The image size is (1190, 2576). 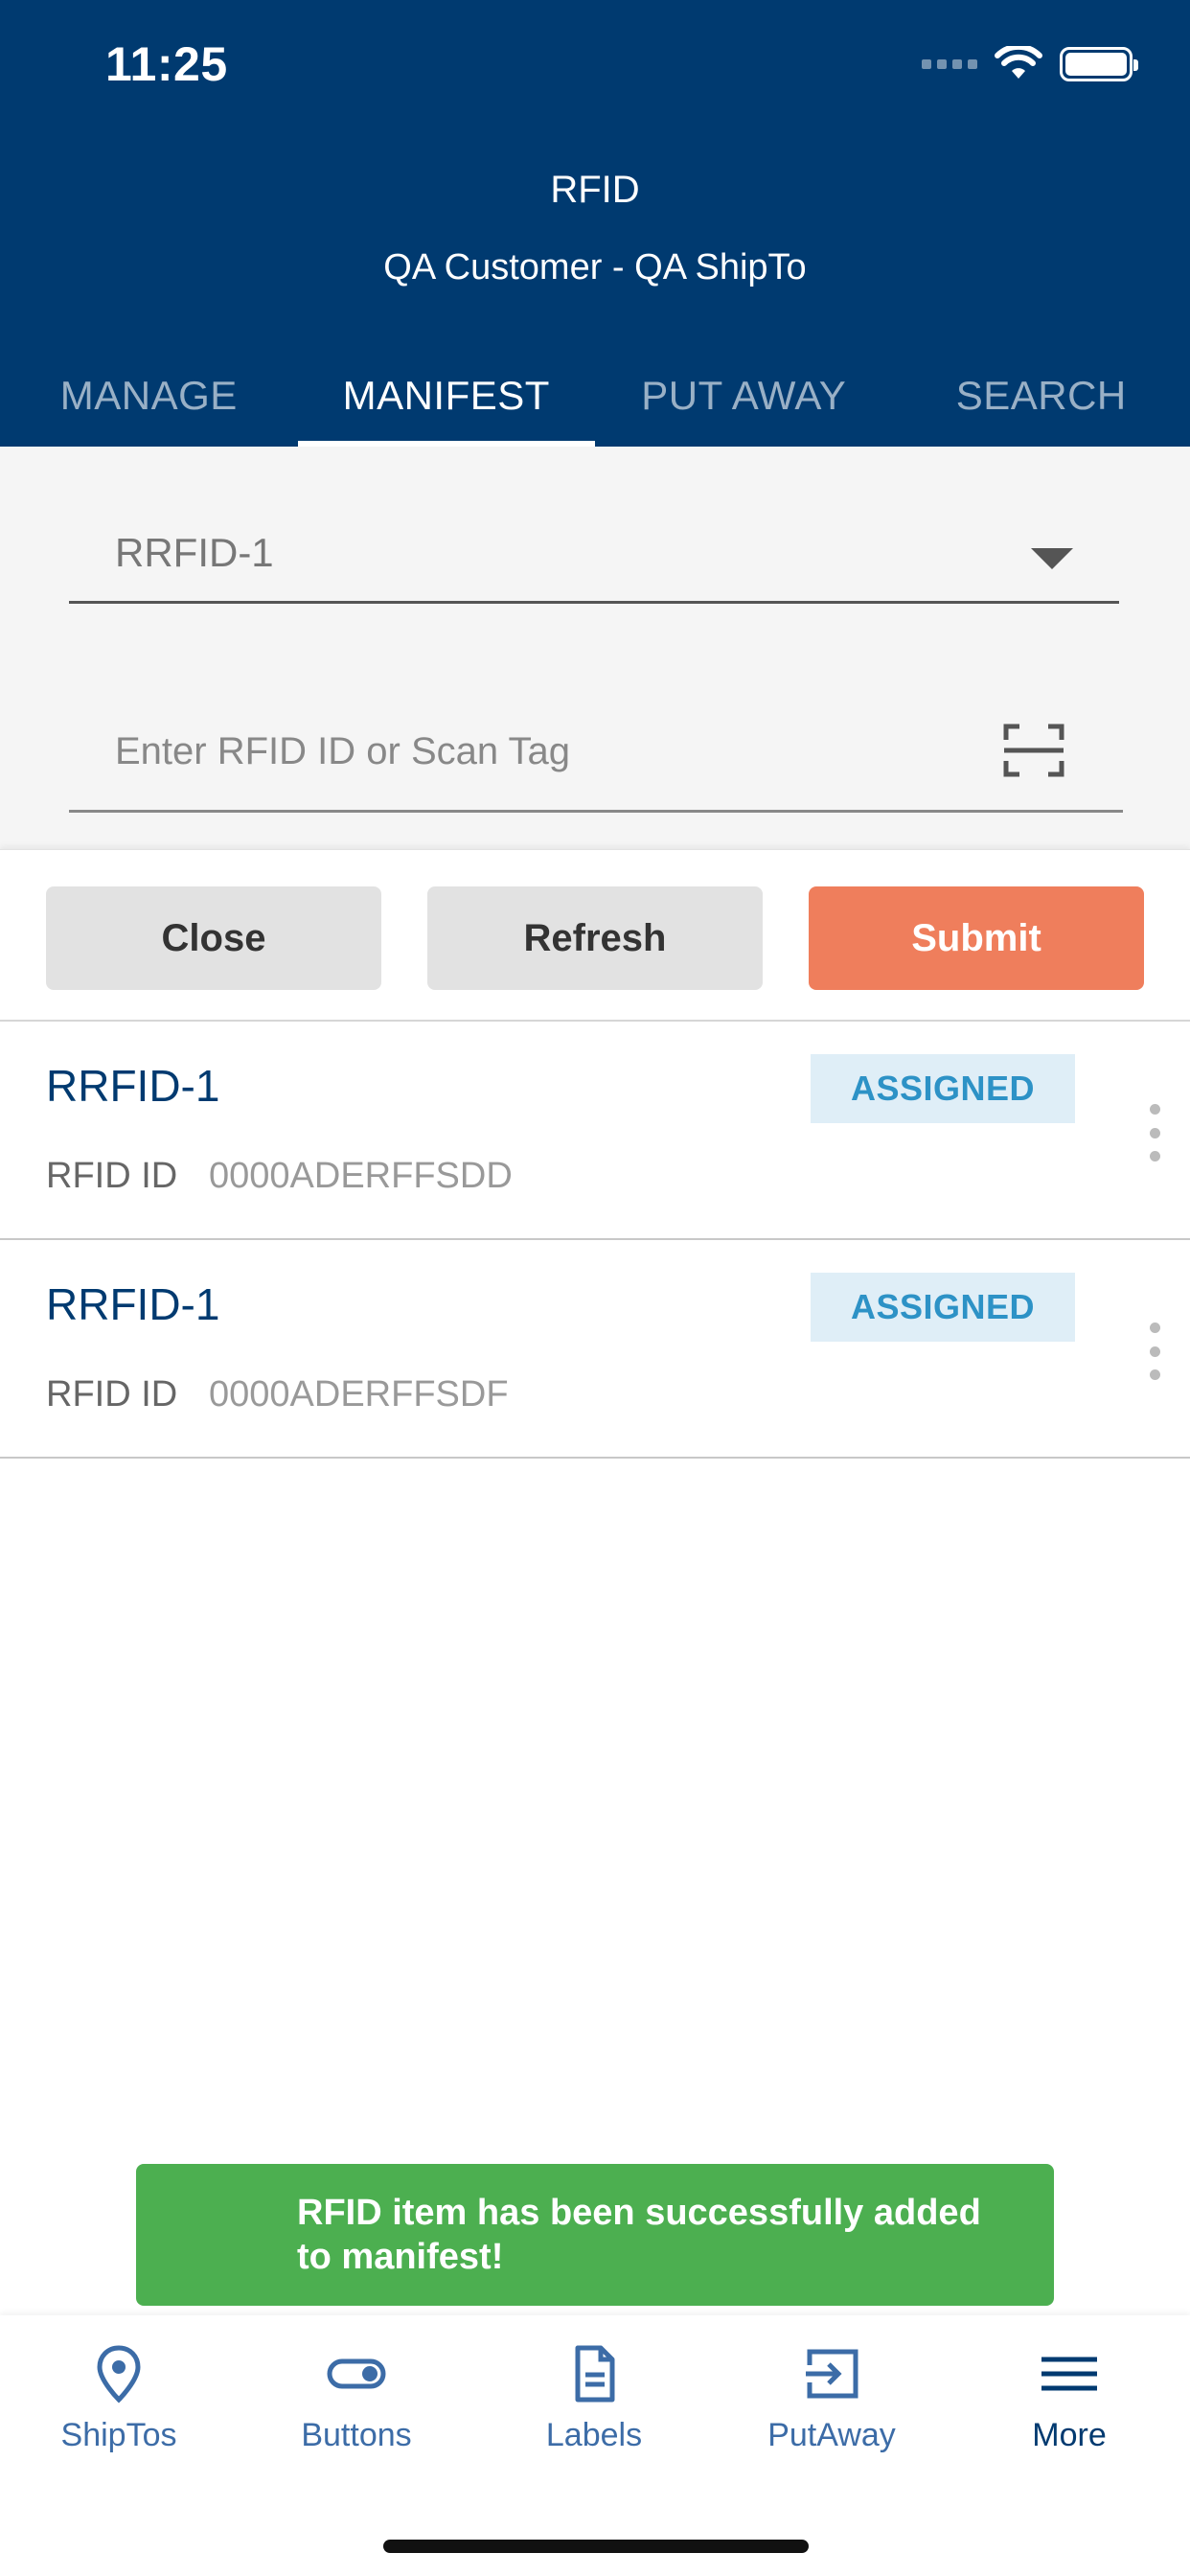 What do you see at coordinates (744, 396) in the screenshot?
I see `tab-put-away: PUT AWAY` at bounding box center [744, 396].